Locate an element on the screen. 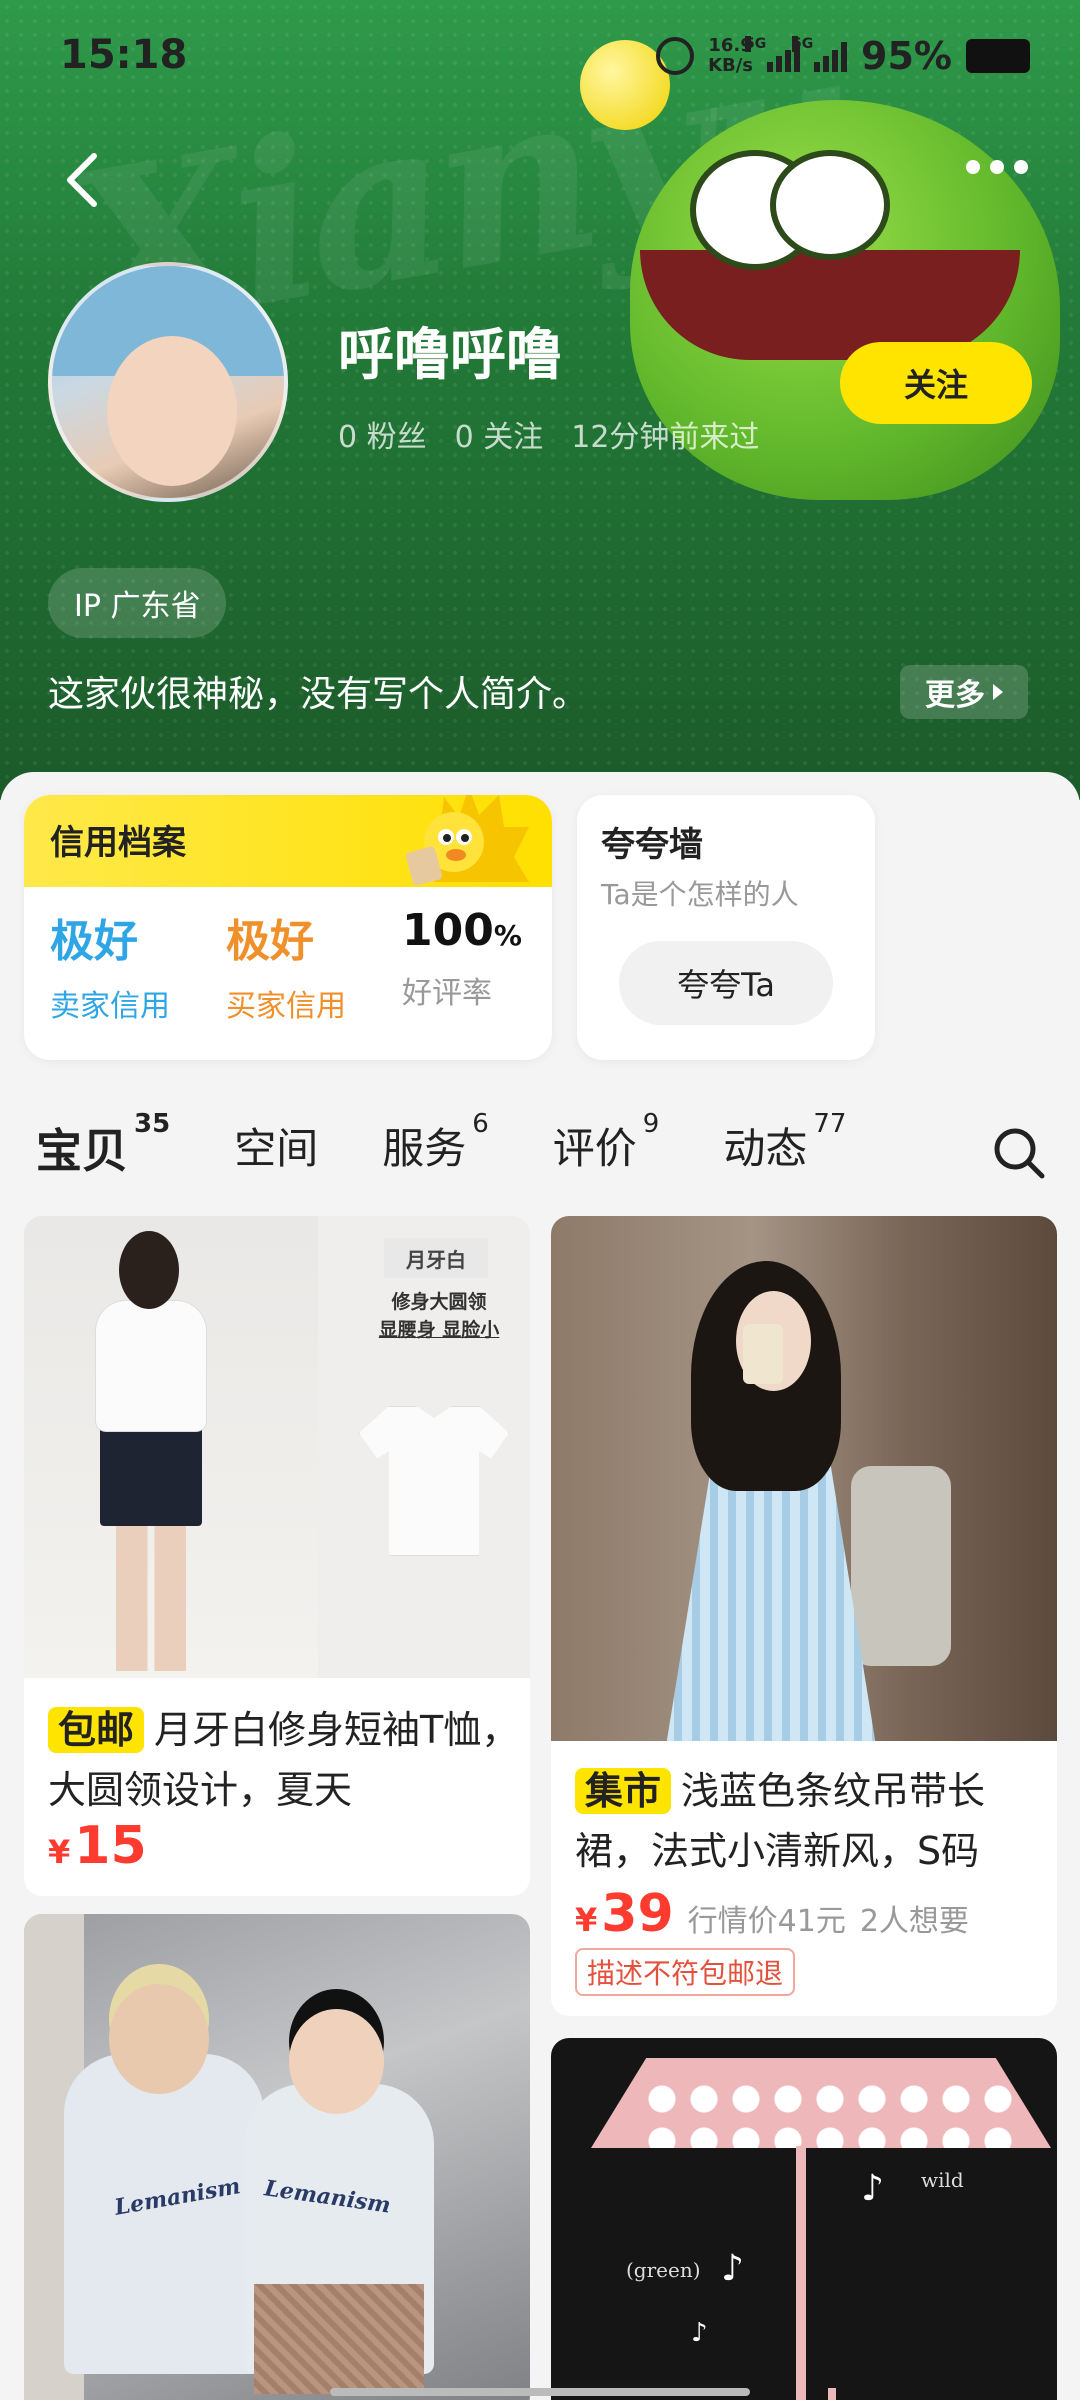  following-count: 0 关注 is located at coordinates (499, 434).